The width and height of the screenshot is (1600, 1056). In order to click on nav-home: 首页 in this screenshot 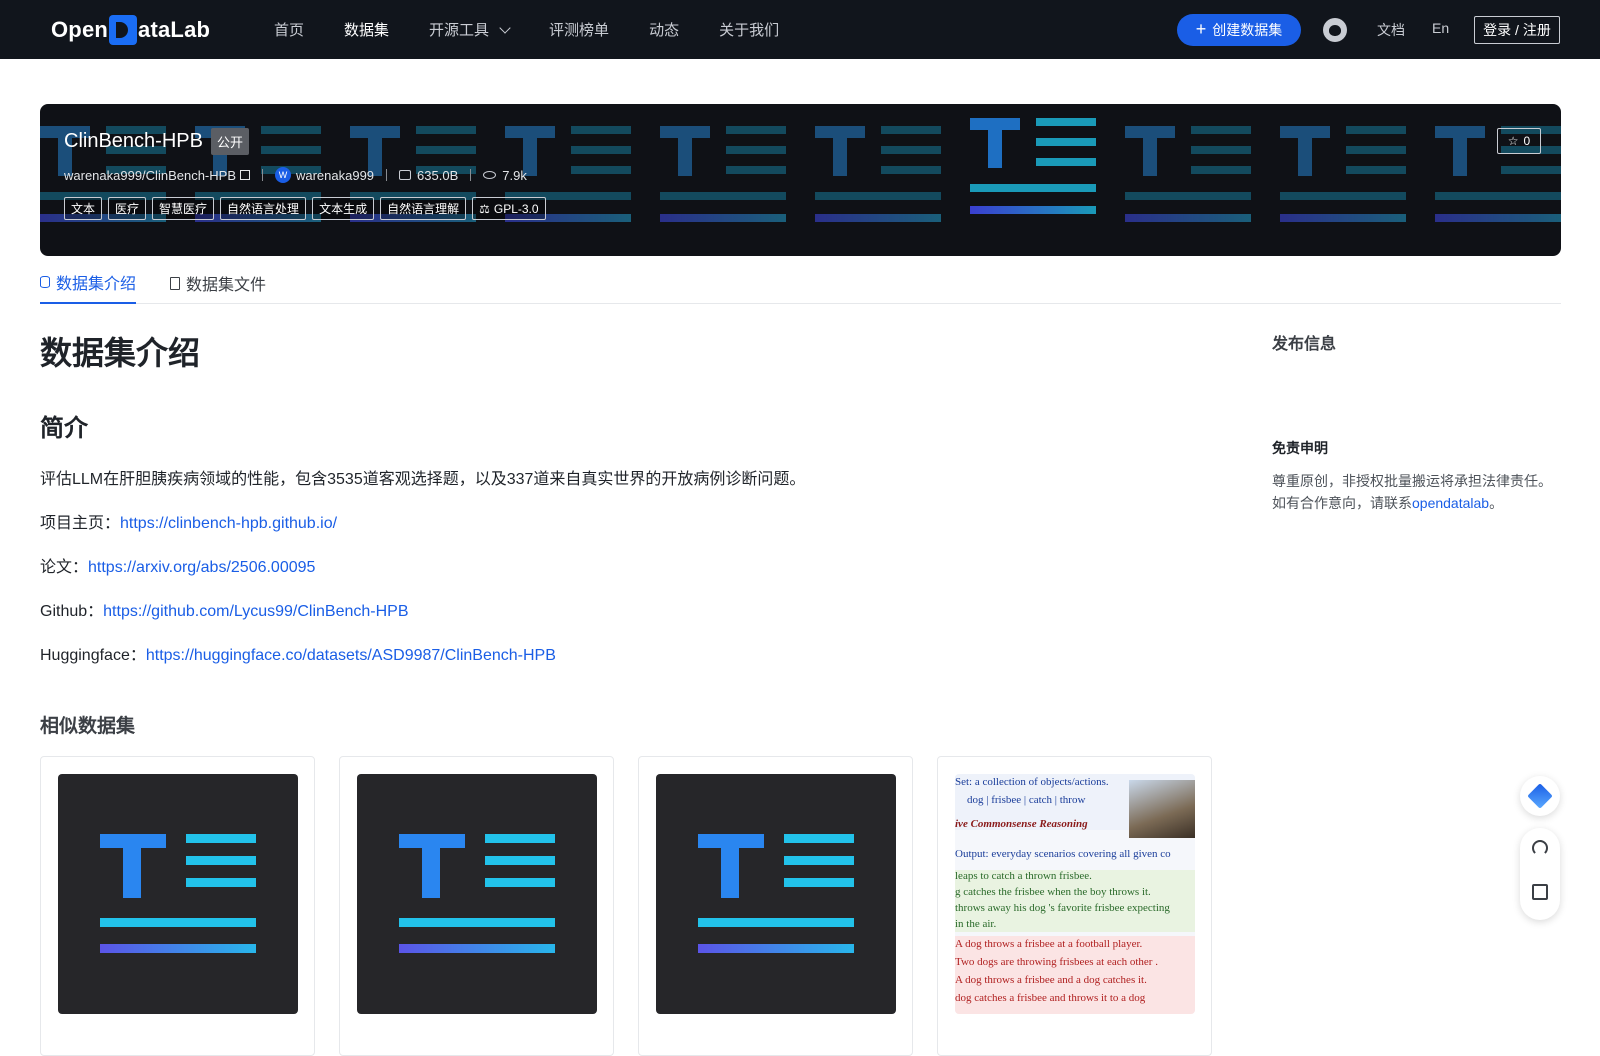, I will do `click(289, 29)`.